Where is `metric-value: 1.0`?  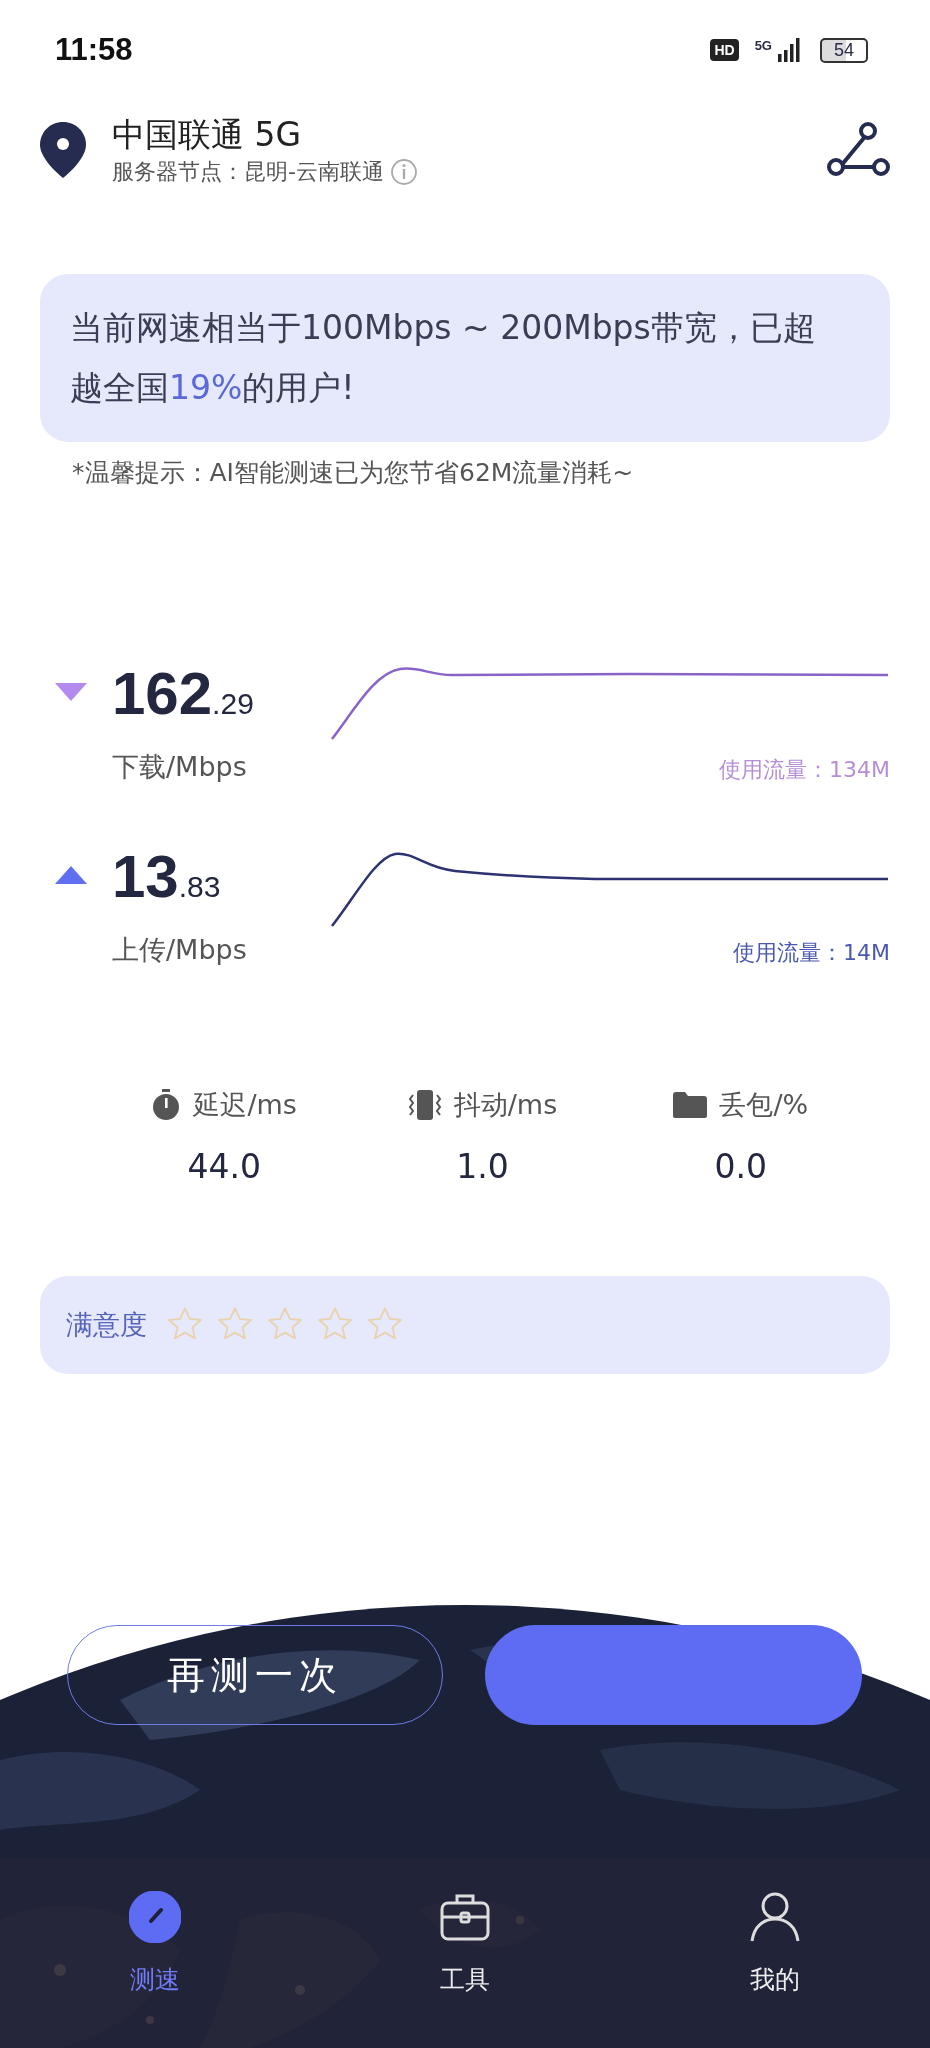
metric-value: 1.0 is located at coordinates (482, 1166).